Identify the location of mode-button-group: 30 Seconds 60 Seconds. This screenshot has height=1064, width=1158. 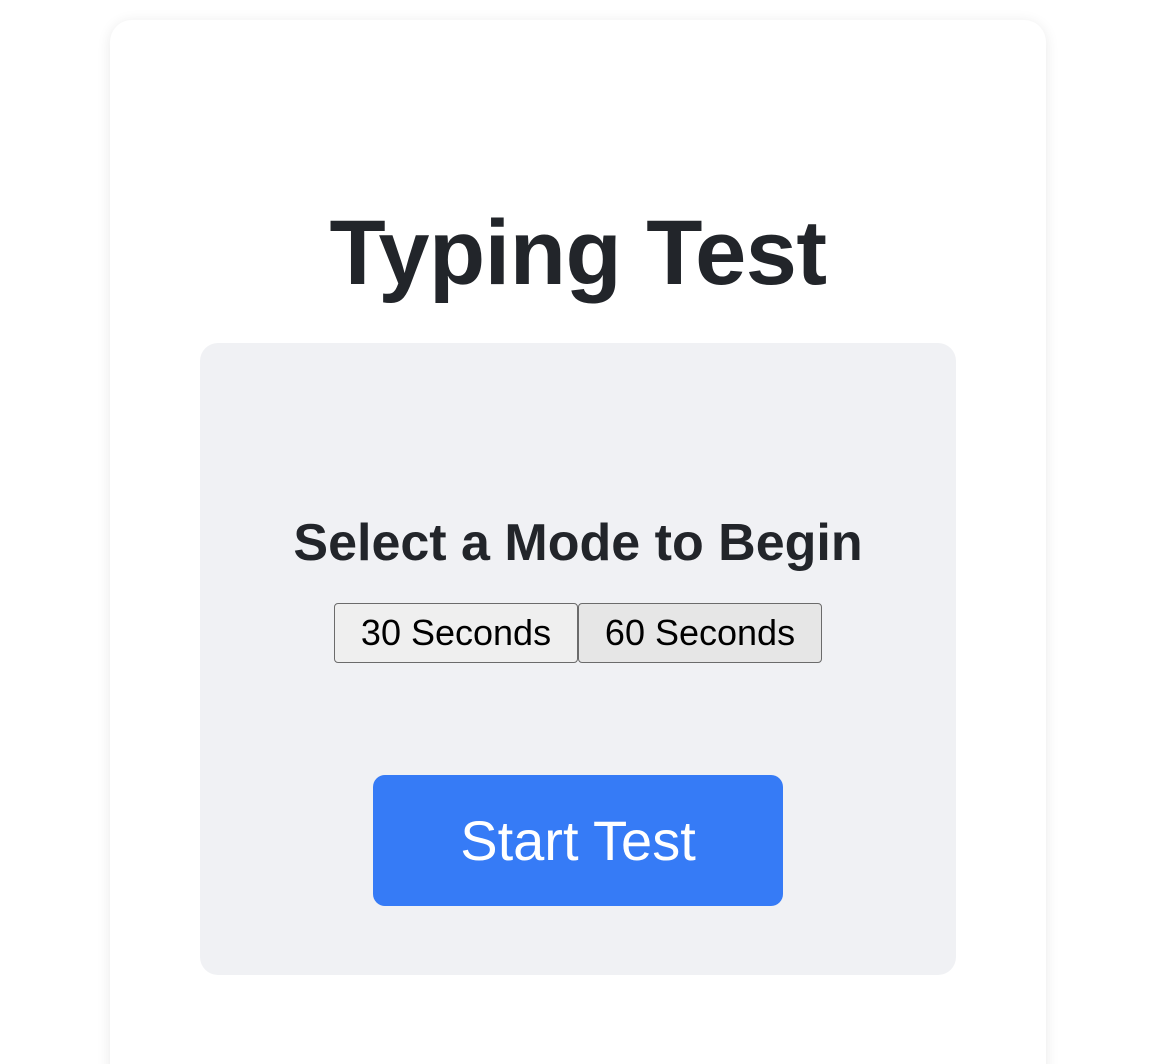
(578, 633).